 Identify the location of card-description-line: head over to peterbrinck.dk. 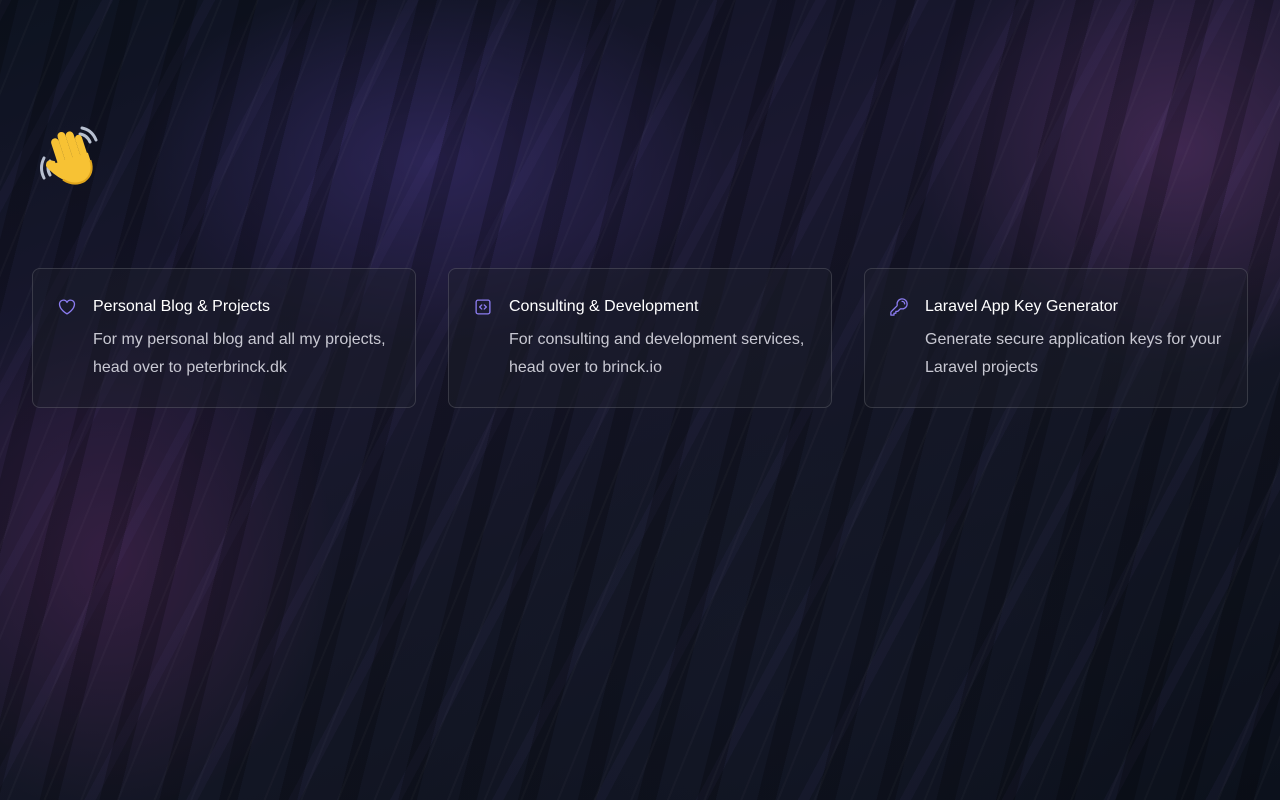
(190, 367).